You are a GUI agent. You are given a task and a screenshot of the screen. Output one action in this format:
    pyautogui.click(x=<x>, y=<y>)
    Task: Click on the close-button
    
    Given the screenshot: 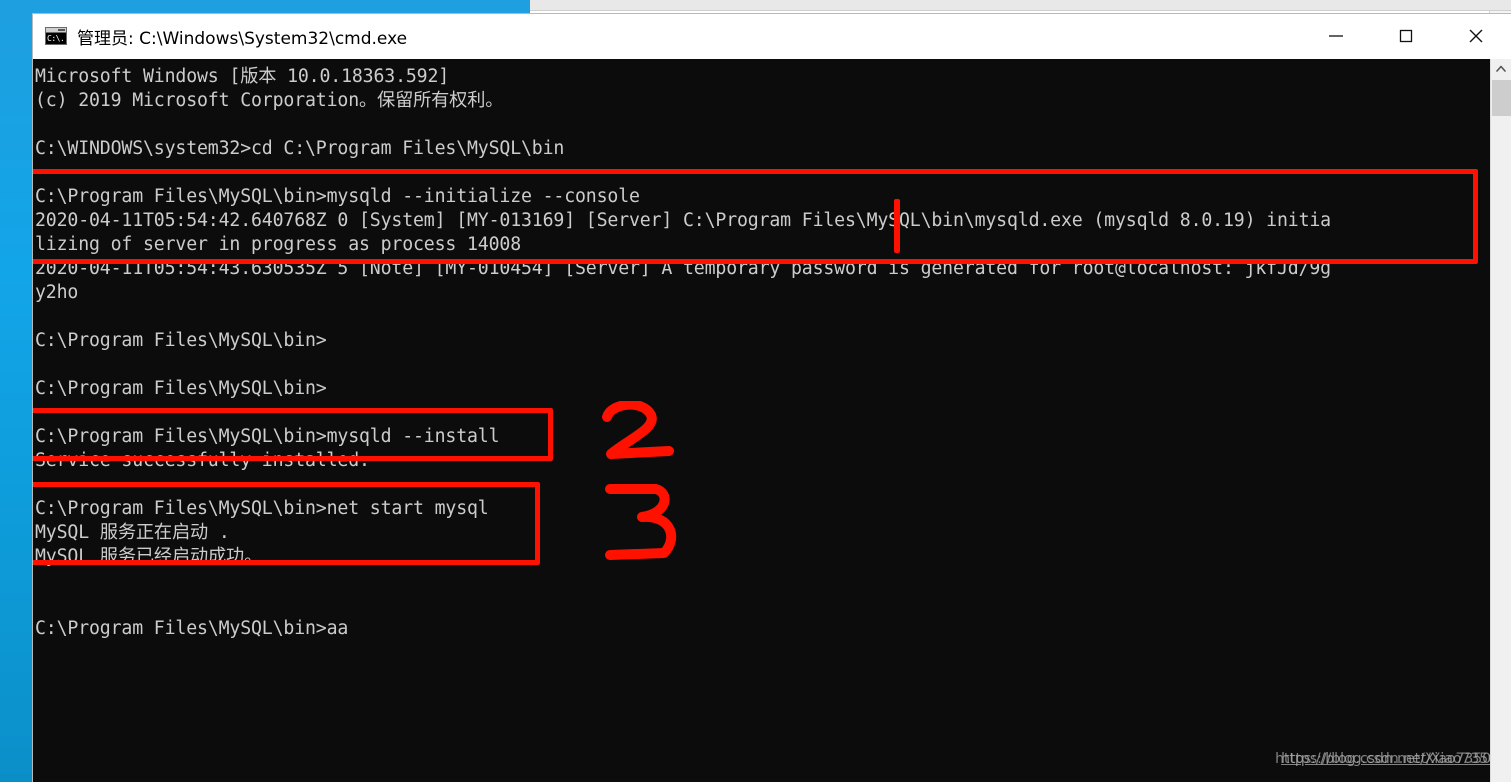 What is the action you would take?
    pyautogui.click(x=1476, y=36)
    